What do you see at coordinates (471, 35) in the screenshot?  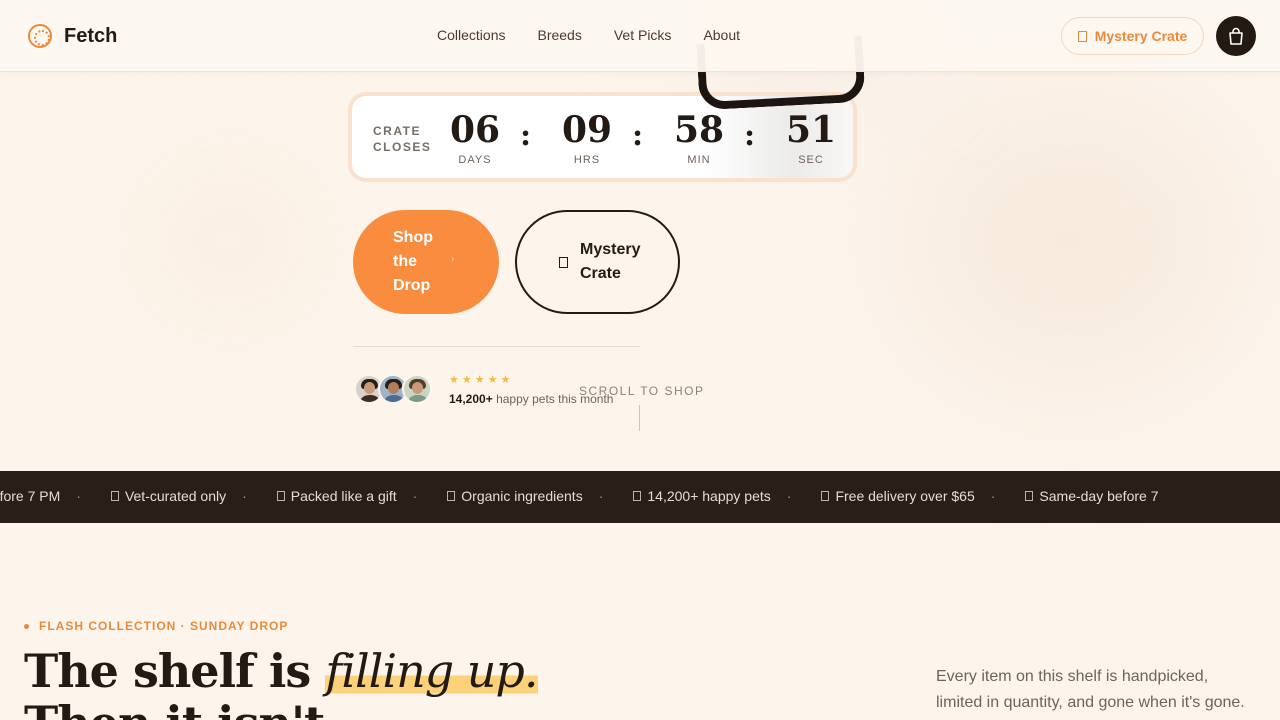 I see `nav-collections: Collections` at bounding box center [471, 35].